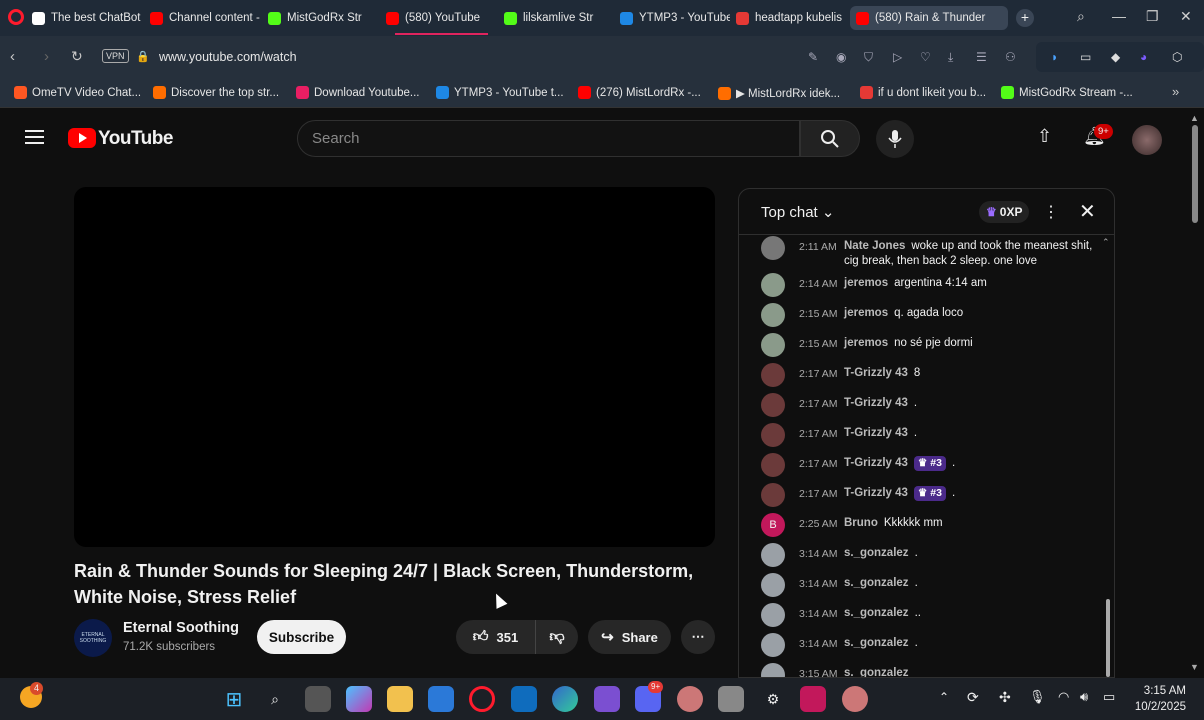 This screenshot has height=720, width=1204. What do you see at coordinates (629, 637) in the screenshot?
I see `share-button: ↪ Share` at bounding box center [629, 637].